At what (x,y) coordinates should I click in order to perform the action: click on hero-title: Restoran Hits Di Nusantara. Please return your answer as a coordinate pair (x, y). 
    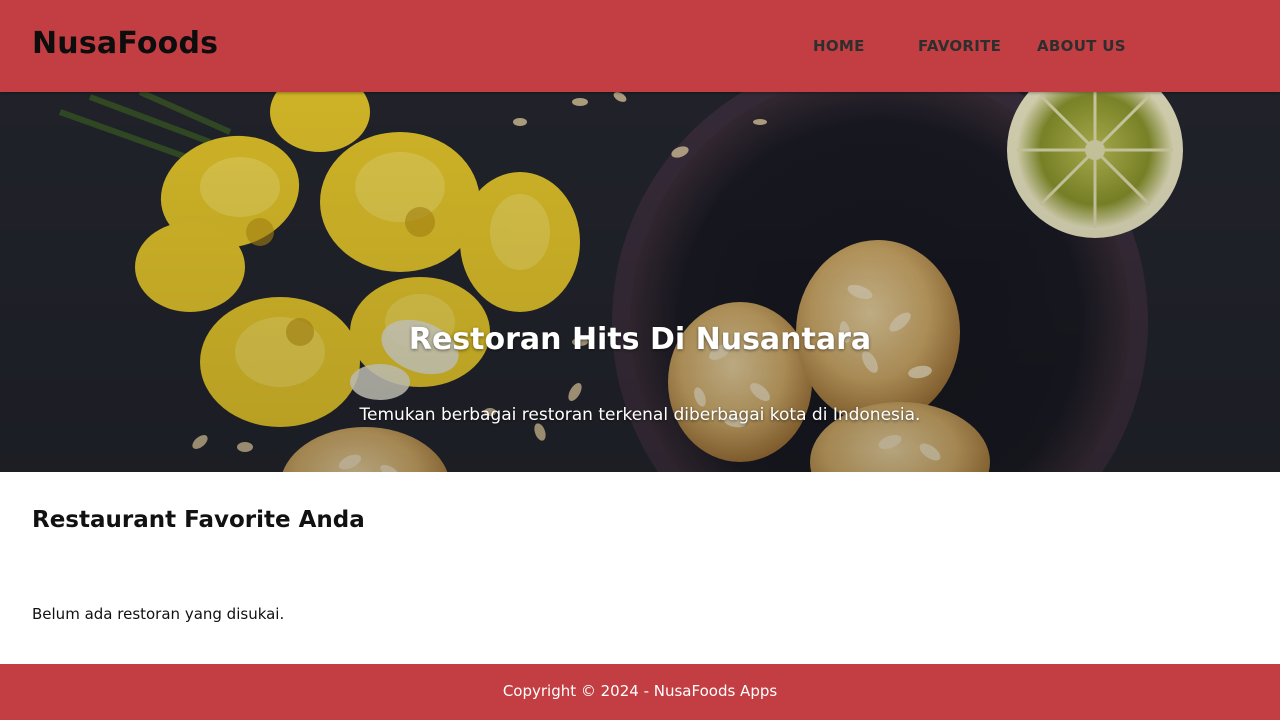
    Looking at the image, I should click on (640, 339).